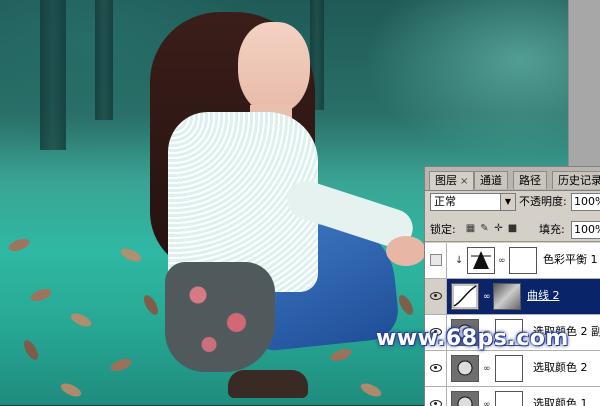 This screenshot has width=600, height=406. I want to click on lock-image-icon: ✎, so click(484, 228).